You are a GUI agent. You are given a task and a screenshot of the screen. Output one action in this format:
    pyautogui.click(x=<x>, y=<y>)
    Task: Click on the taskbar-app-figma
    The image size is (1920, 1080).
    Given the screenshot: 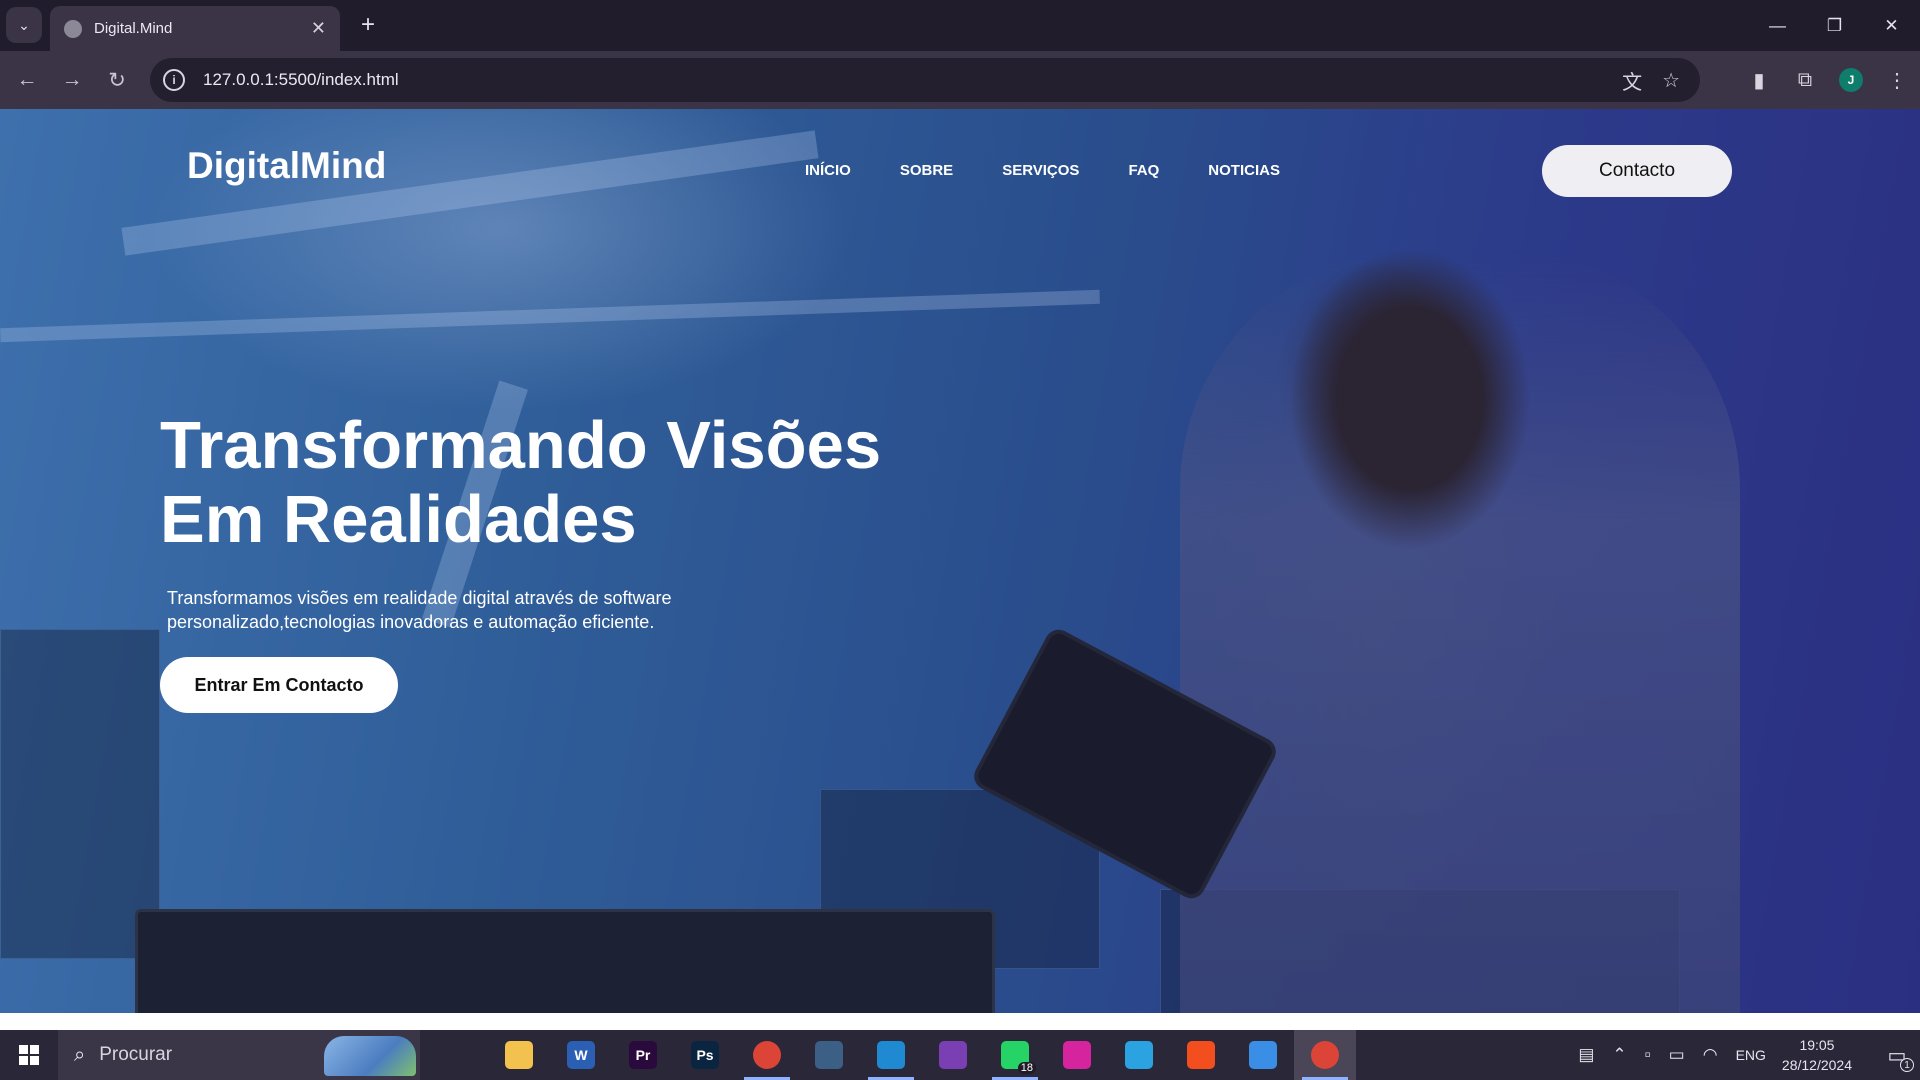 What is the action you would take?
    pyautogui.click(x=1201, y=1055)
    